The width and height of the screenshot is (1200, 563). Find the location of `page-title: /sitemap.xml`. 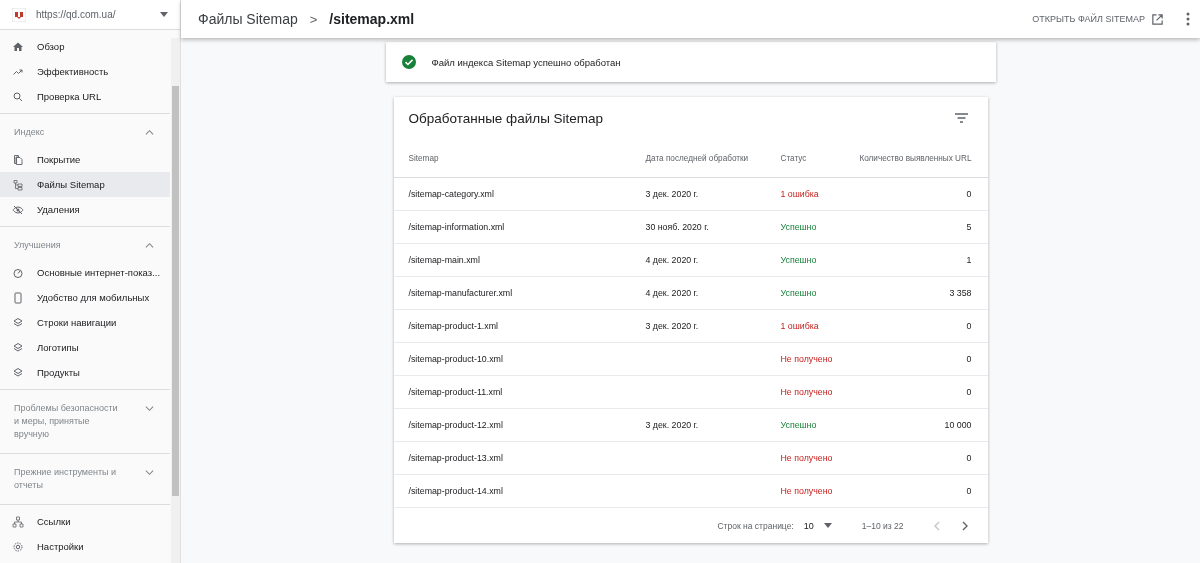

page-title: /sitemap.xml is located at coordinates (372, 19).